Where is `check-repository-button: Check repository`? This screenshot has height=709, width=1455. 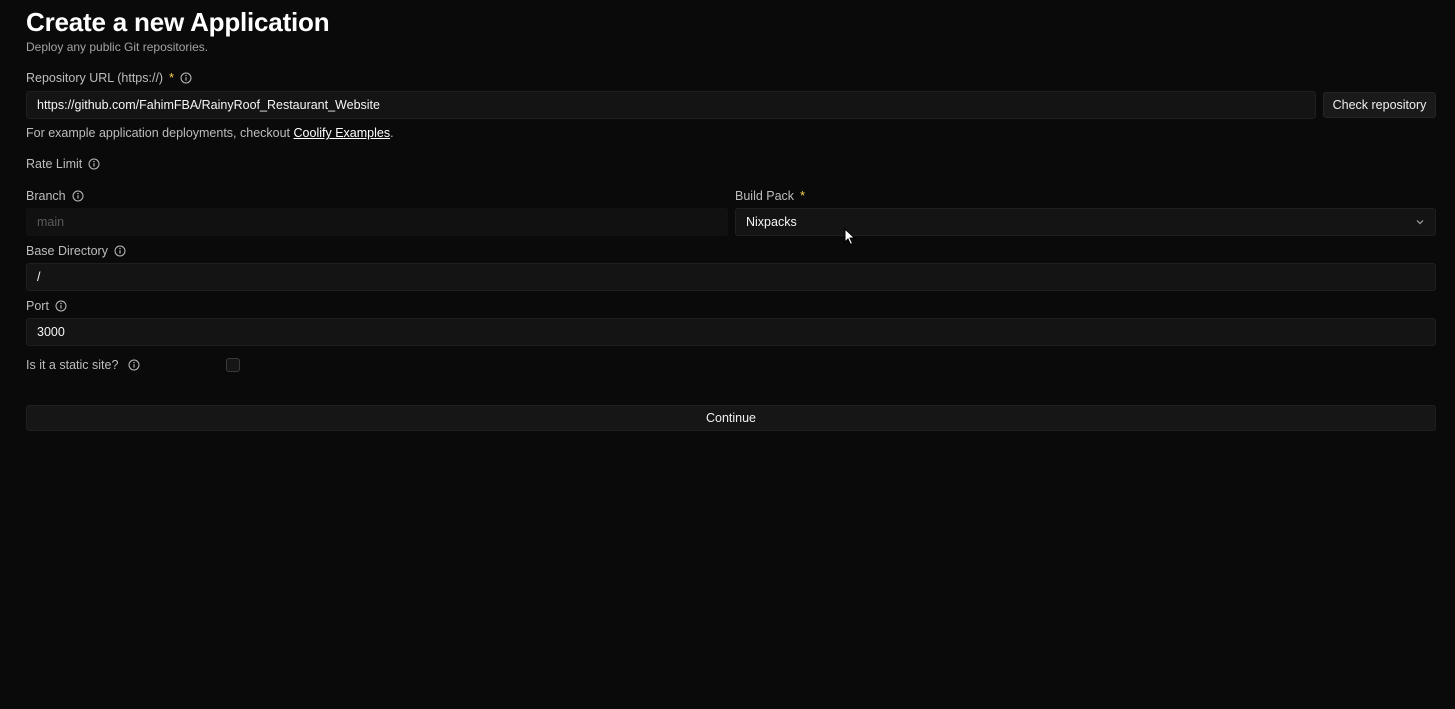
check-repository-button: Check repository is located at coordinates (1379, 105).